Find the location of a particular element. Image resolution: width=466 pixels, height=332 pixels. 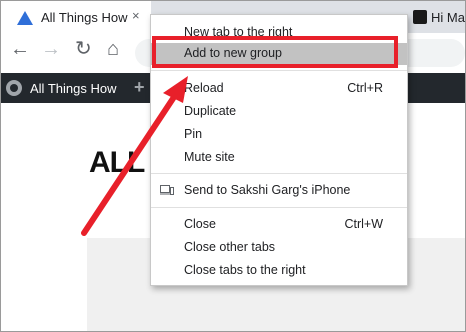

menu-item-close-other-tabs: Close other tabs is located at coordinates (279, 248).